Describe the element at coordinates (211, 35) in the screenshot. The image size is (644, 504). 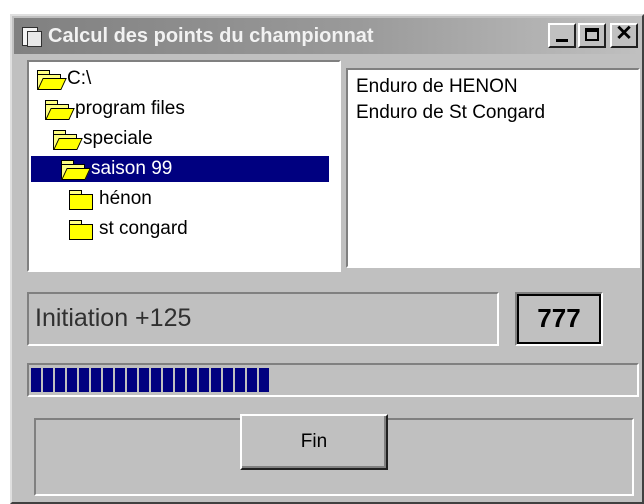
I see `window-title: Calcul des points du championnat` at that location.